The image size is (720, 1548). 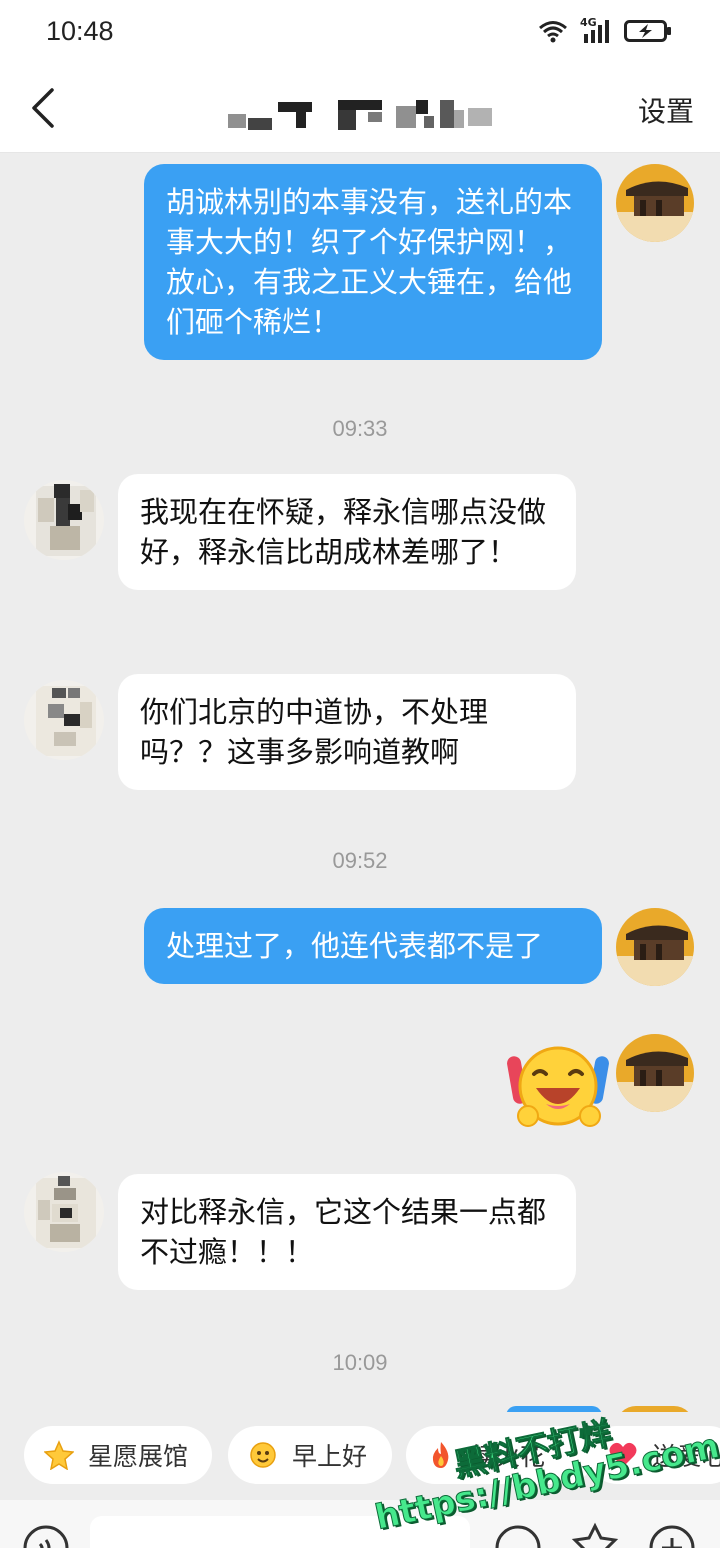 I want to click on wifi-icon, so click(x=553, y=32).